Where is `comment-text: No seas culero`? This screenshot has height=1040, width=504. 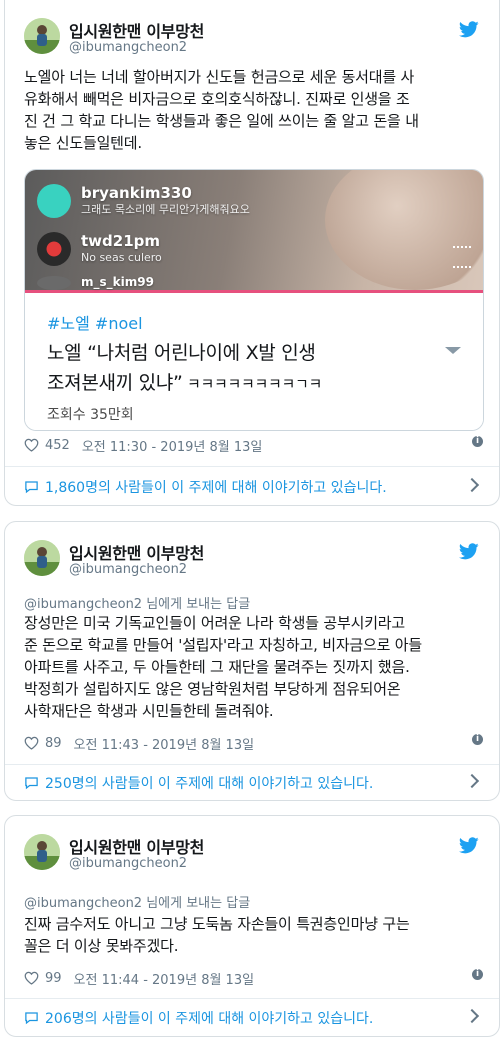 comment-text: No seas culero is located at coordinates (121, 257).